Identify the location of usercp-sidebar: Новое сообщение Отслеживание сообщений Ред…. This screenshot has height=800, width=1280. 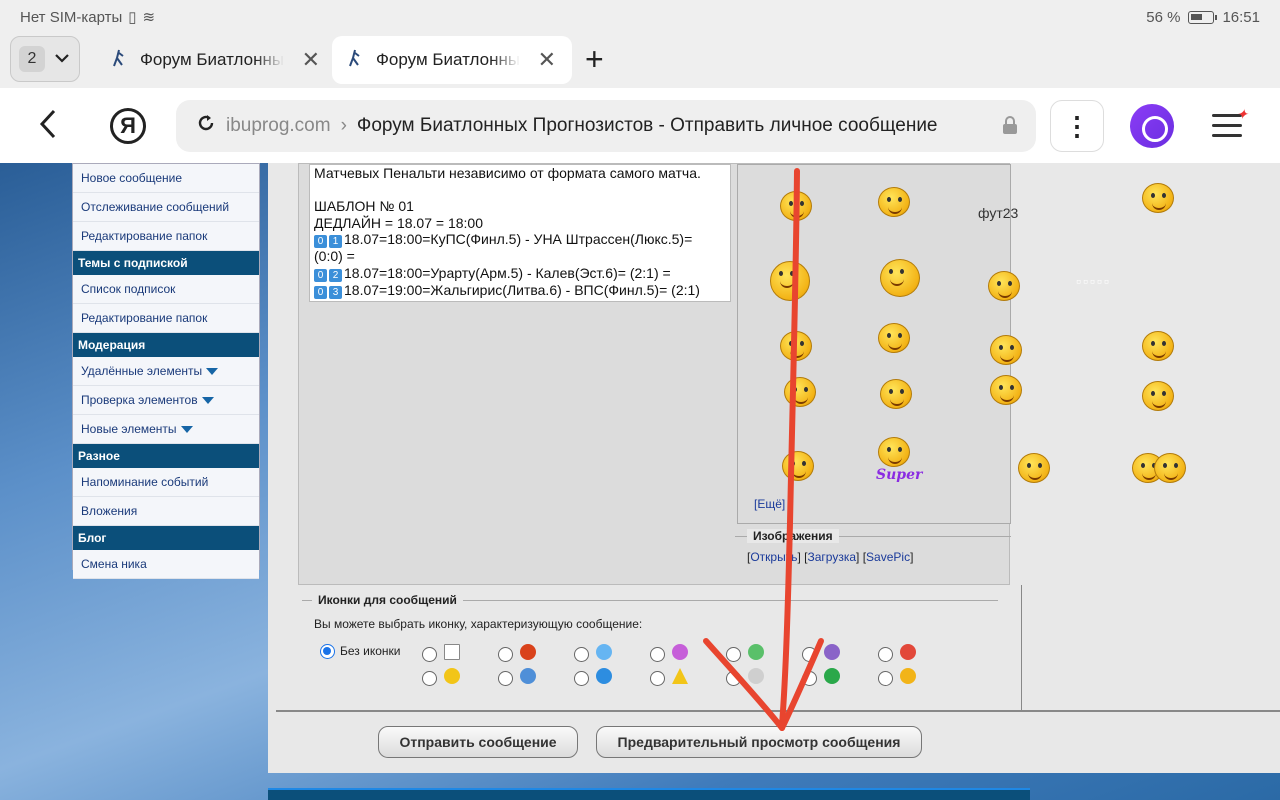
(166, 371).